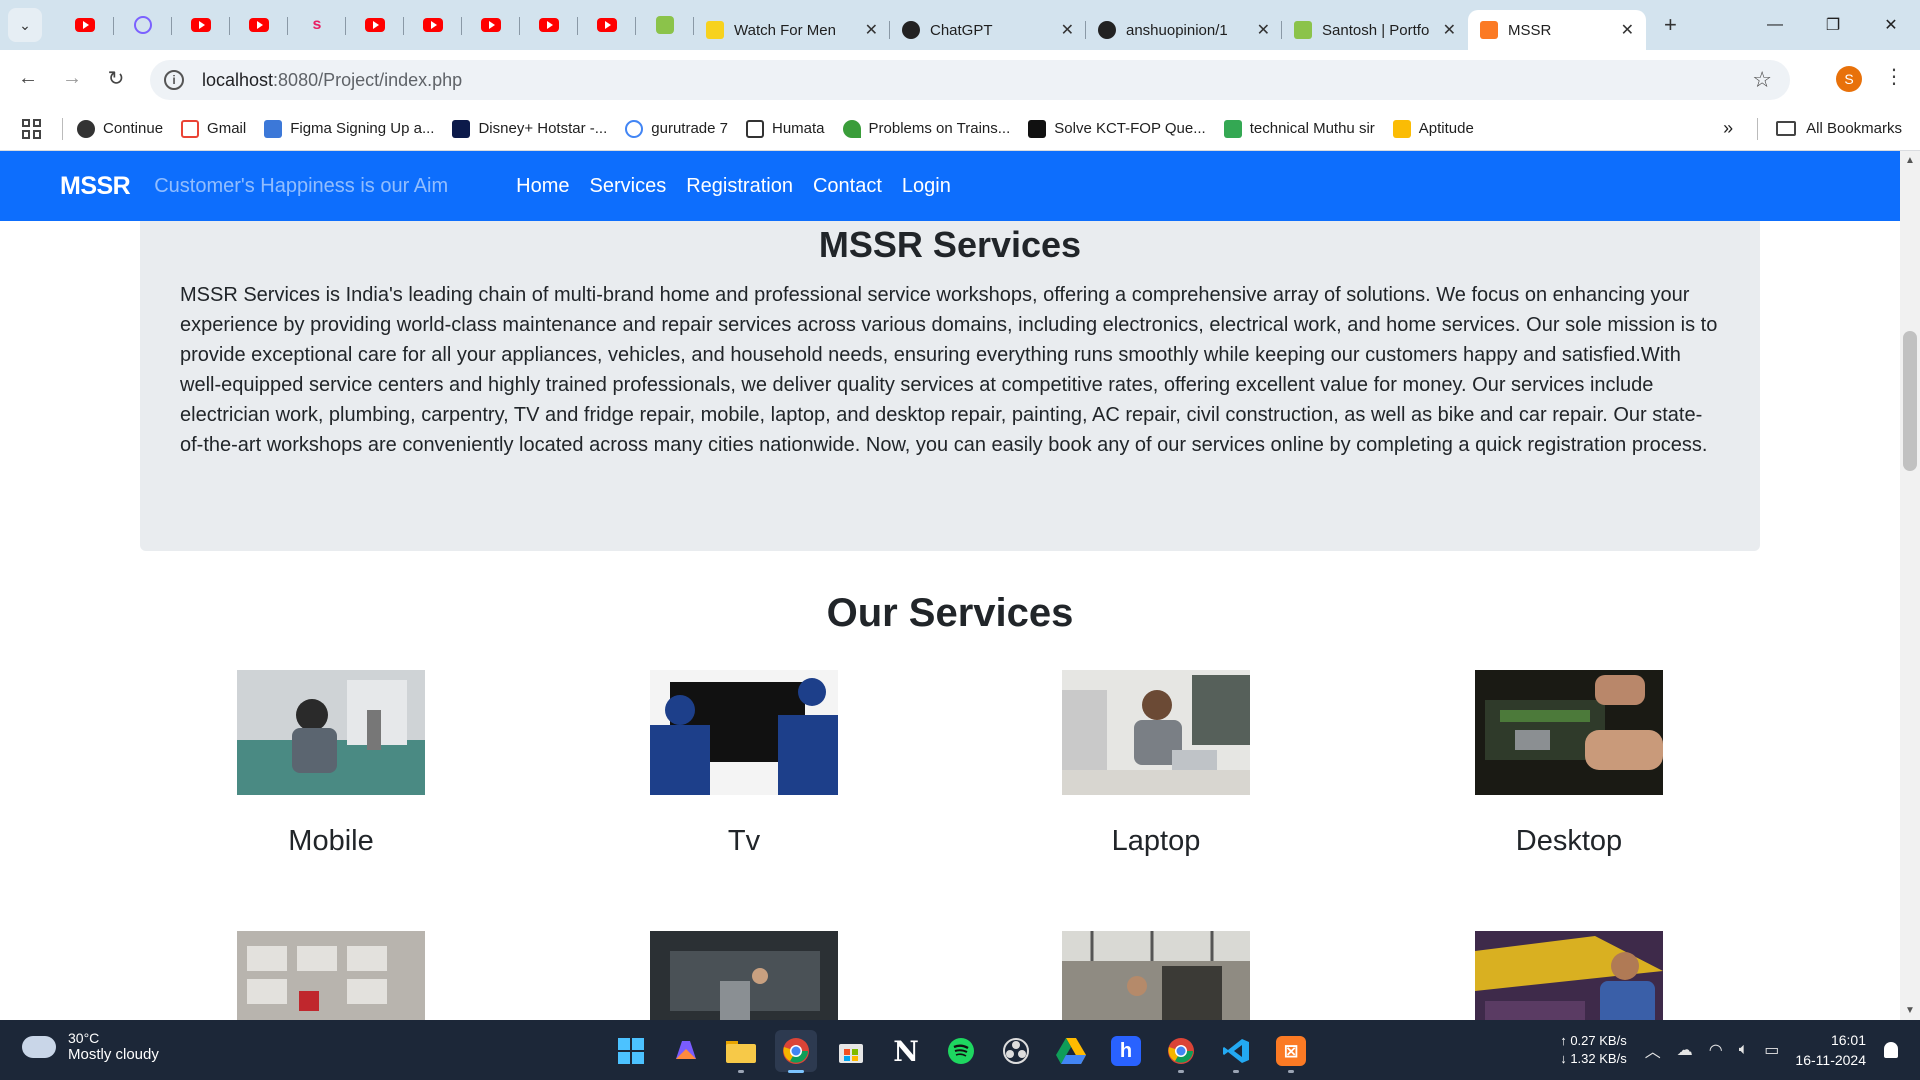 The width and height of the screenshot is (1920, 1080). Describe the element at coordinates (1910, 401) in the screenshot. I see `scrollbar-thumb` at that location.